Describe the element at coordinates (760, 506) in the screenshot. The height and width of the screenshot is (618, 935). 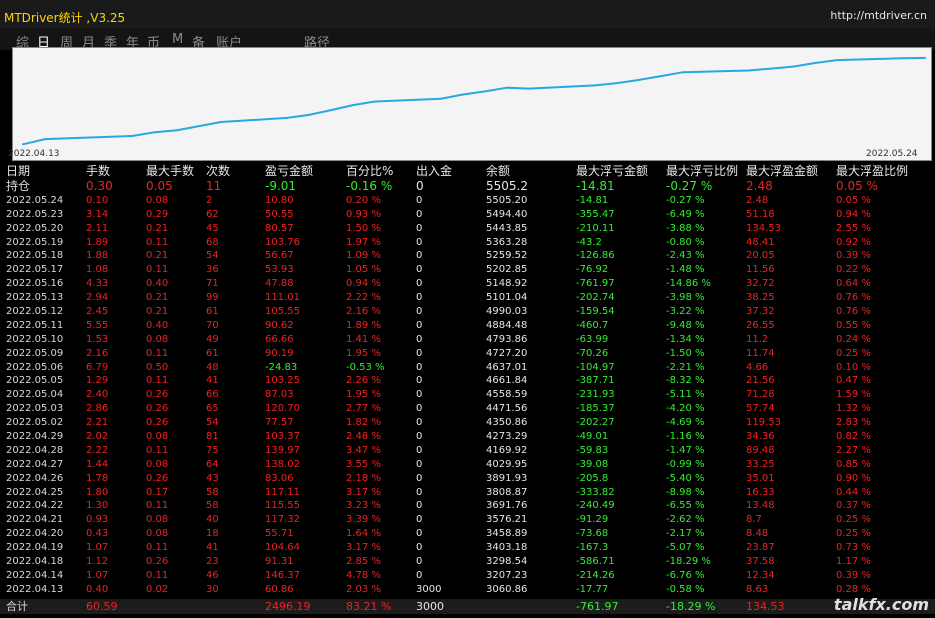
I see `cell-col-10: 13.48` at that location.